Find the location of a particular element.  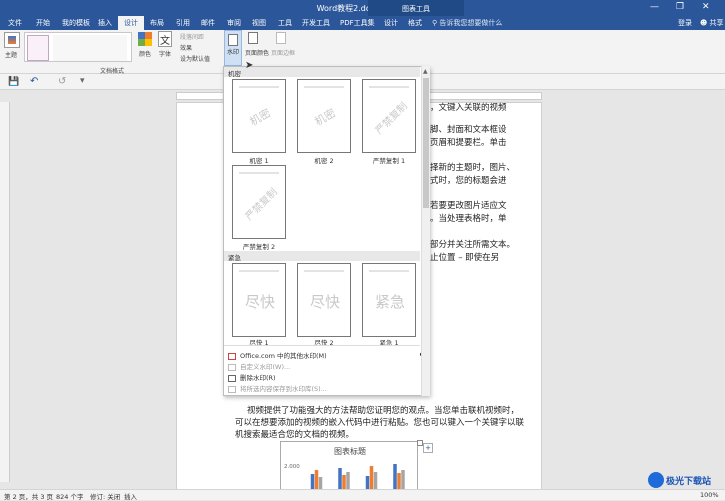

close-button: ✕ is located at coordinates (706, 7).